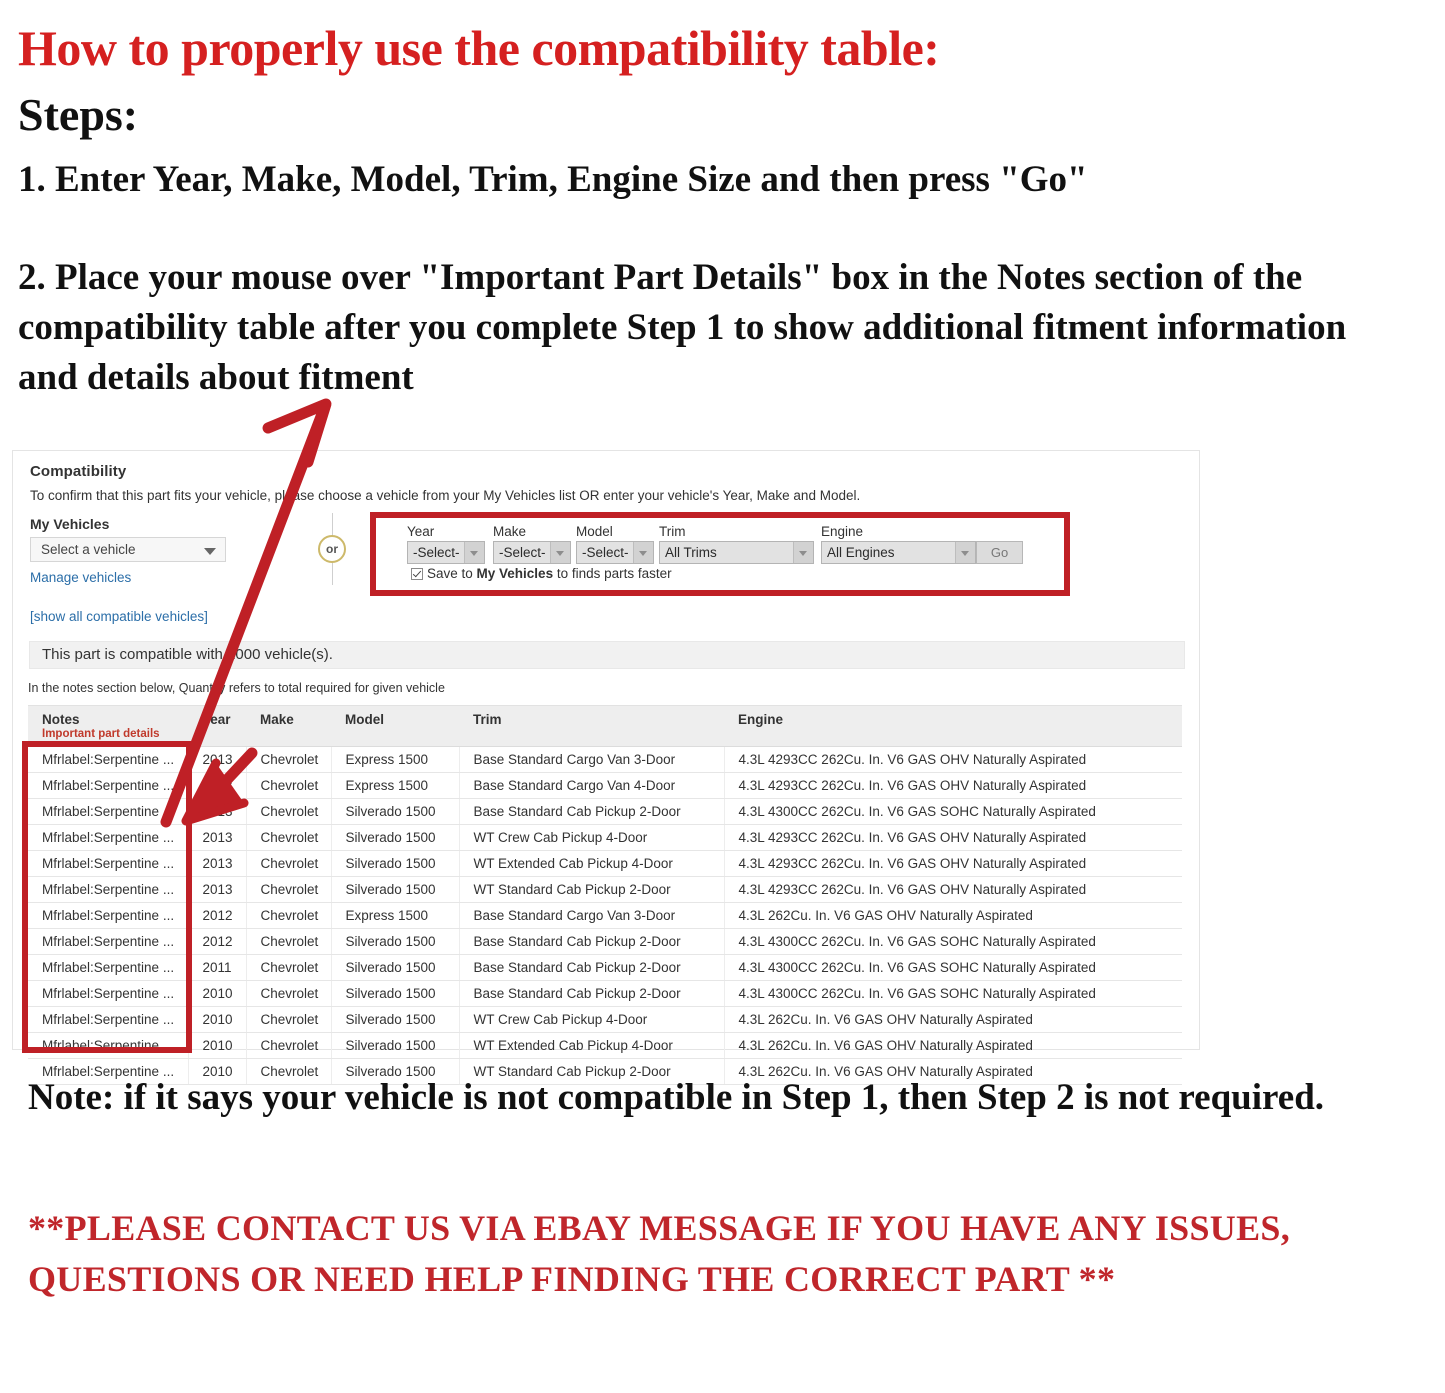  I want to click on show-all-compatible-vehicles-link: [show all compatible vehicles], so click(119, 616).